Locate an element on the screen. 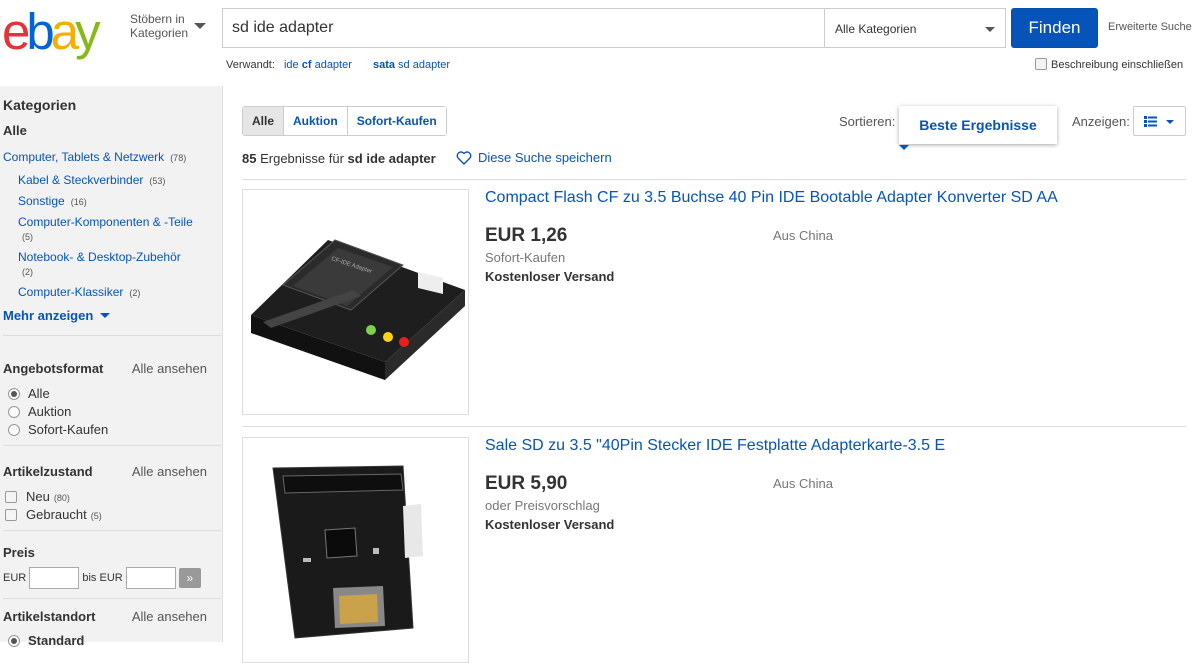 This screenshot has height=663, width=1203. show-more-link: Mehr anzeigen is located at coordinates (56, 315).